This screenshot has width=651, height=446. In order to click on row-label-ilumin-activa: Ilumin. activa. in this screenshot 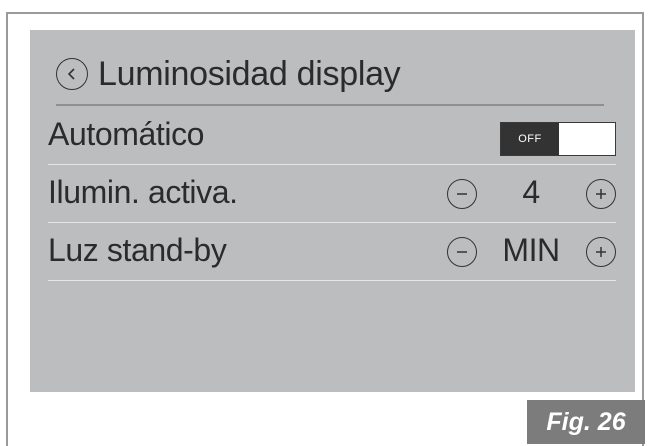, I will do `click(143, 192)`.